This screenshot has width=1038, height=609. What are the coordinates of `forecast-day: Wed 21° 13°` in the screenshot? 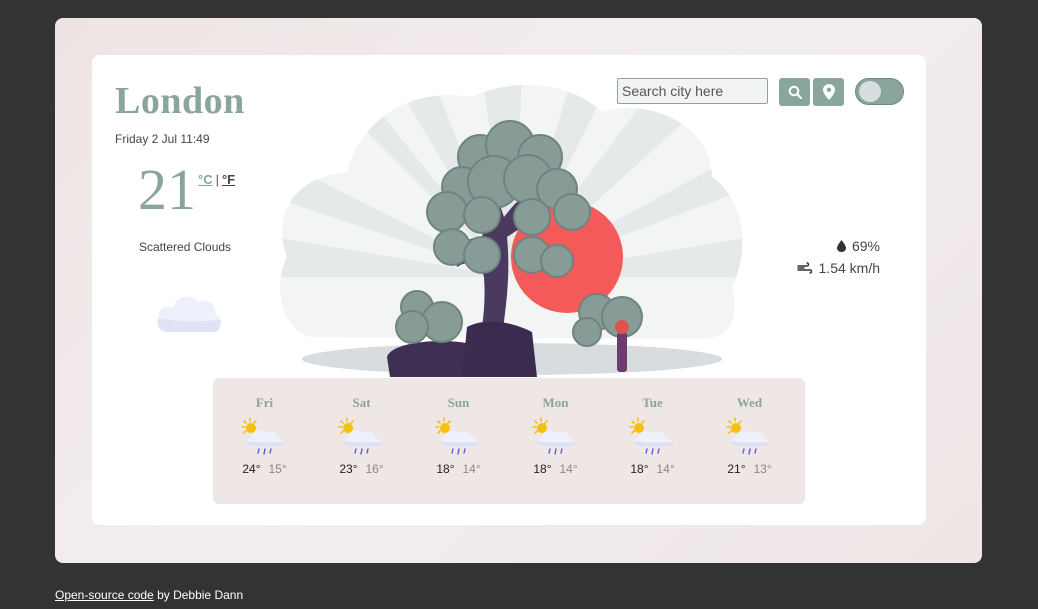 It's located at (749, 441).